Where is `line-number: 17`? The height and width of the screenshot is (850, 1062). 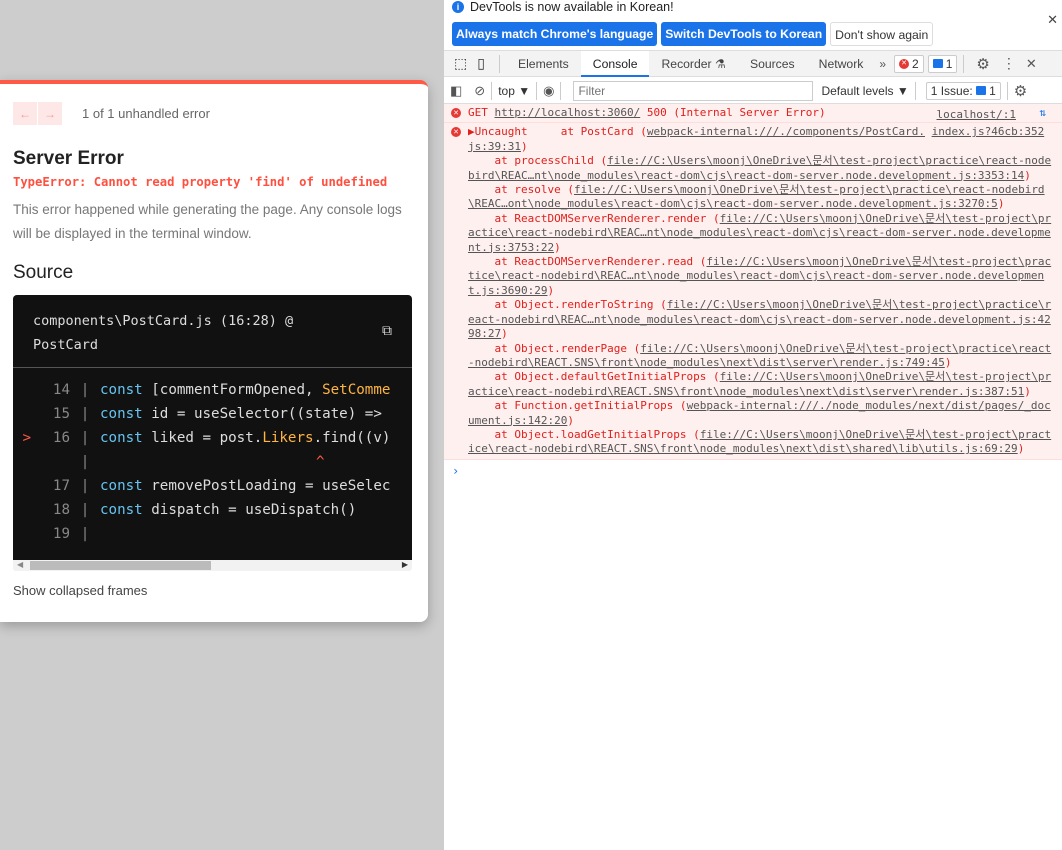 line-number: 17 is located at coordinates (61, 486).